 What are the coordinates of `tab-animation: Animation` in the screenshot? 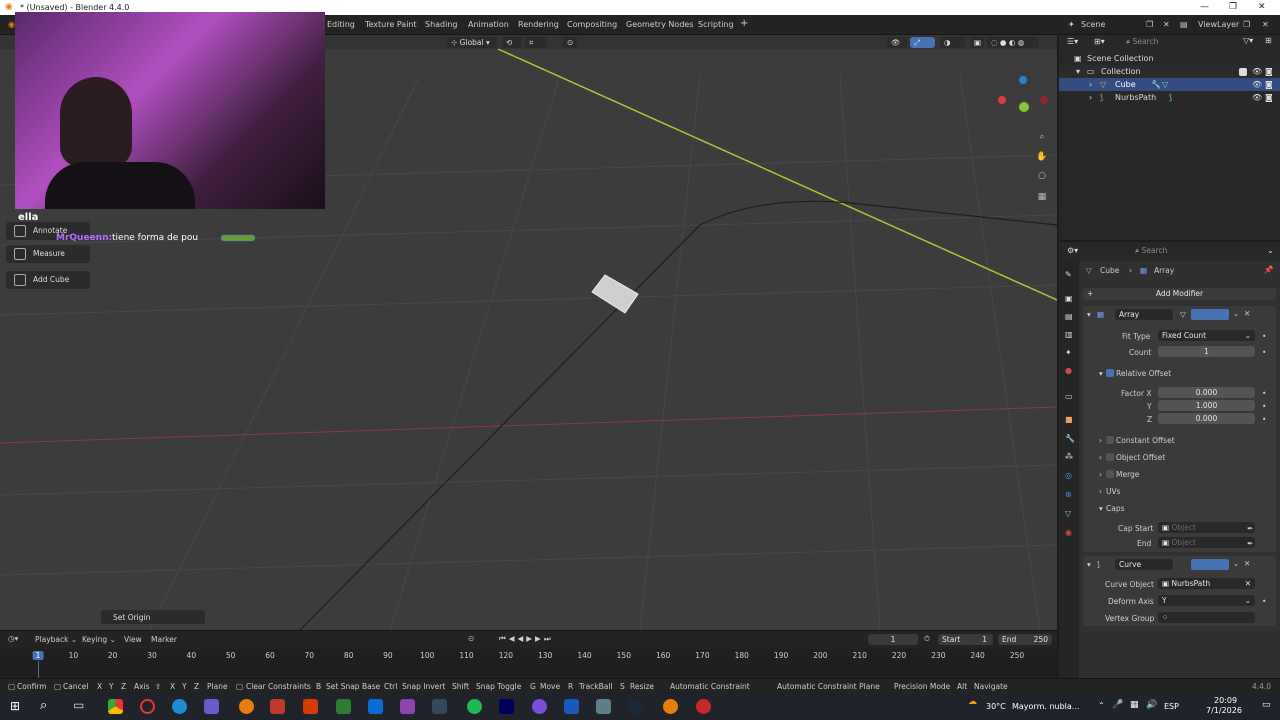 It's located at (488, 24).